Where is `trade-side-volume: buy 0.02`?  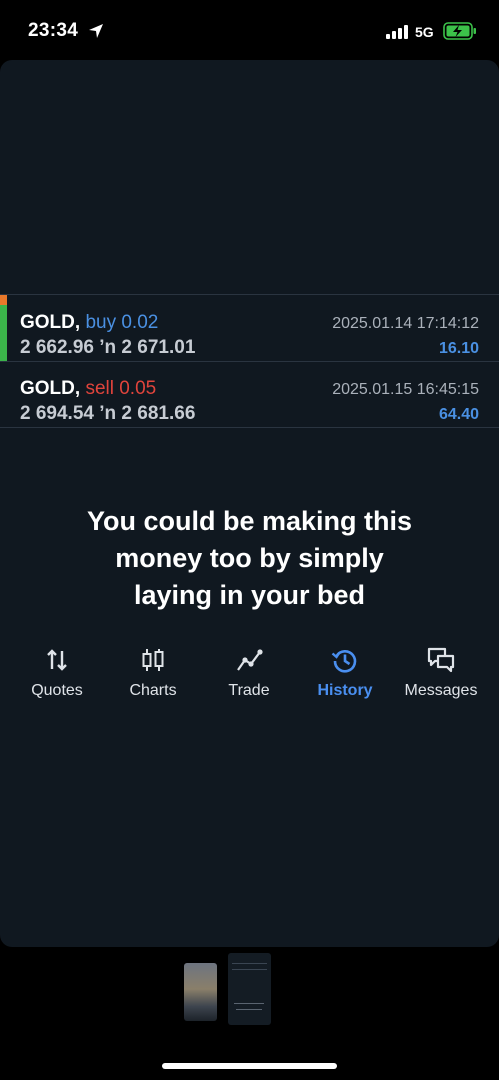
trade-side-volume: buy 0.02 is located at coordinates (122, 322).